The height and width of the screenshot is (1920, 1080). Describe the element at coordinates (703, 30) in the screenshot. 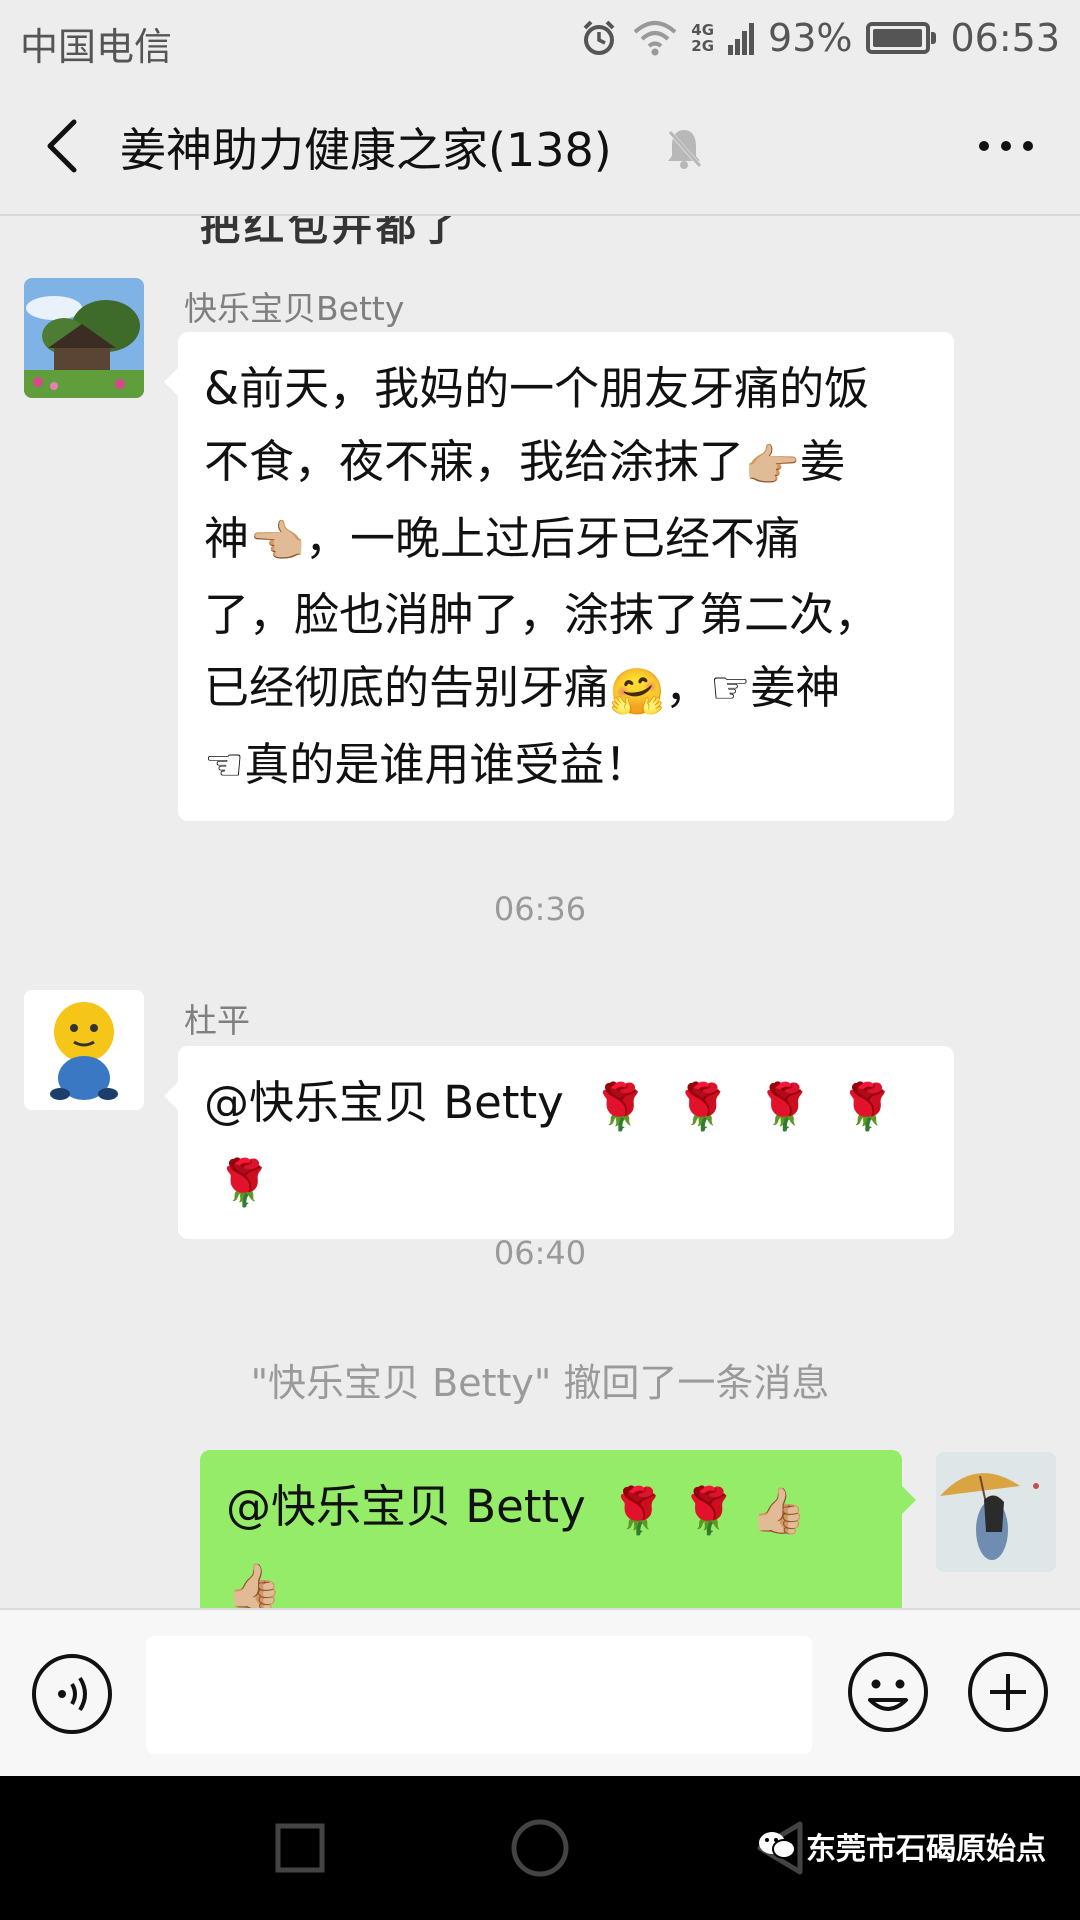

I see `network-4g-label: 4G` at that location.